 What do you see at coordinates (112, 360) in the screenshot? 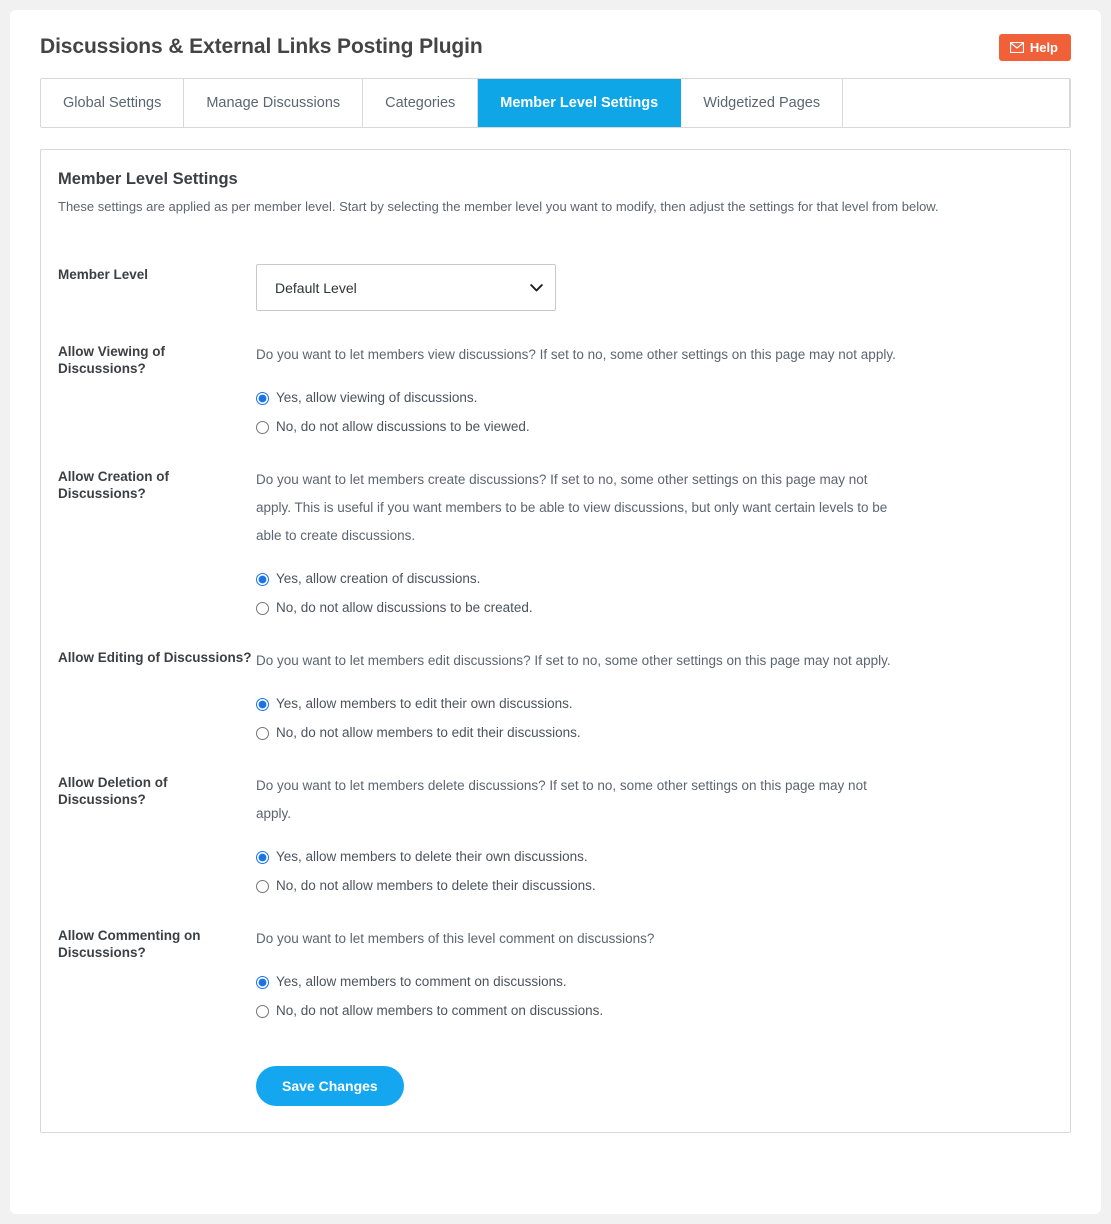
I see `setting-label: Allow Viewing of Discussions?` at bounding box center [112, 360].